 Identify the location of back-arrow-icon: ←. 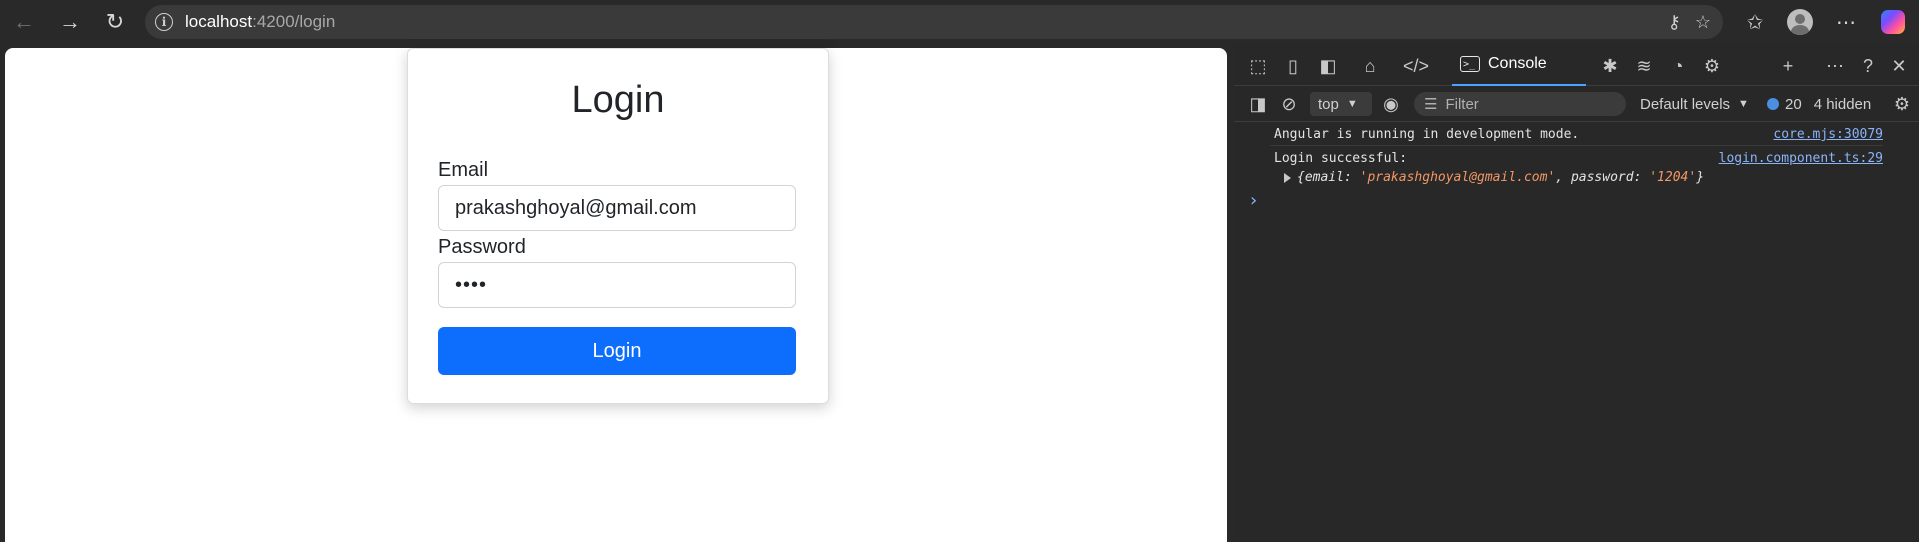
(24, 22).